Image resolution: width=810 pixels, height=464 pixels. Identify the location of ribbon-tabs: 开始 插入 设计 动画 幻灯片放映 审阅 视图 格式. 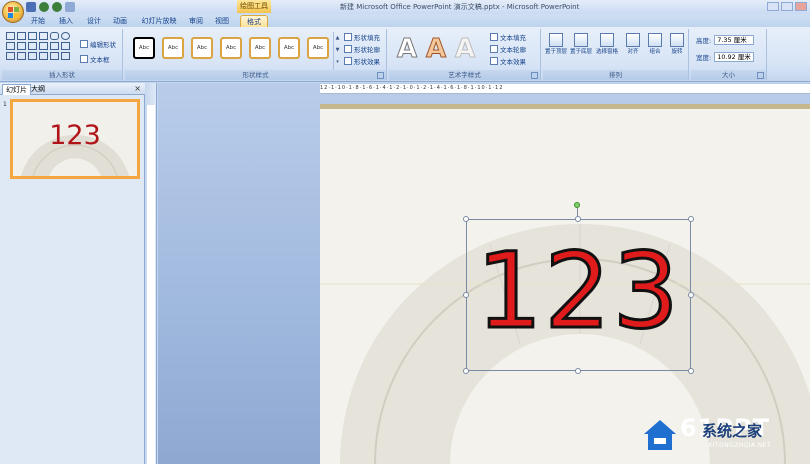
(405, 20).